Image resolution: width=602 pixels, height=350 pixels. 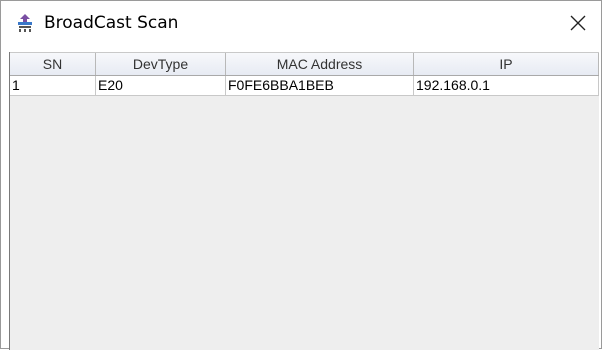 I want to click on broadcast-app-icon, so click(x=25, y=23).